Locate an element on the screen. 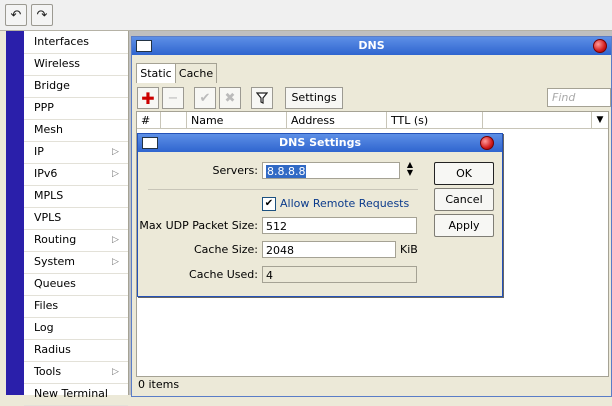  sidebar-item-ip: IP ▷ is located at coordinates (76, 152).